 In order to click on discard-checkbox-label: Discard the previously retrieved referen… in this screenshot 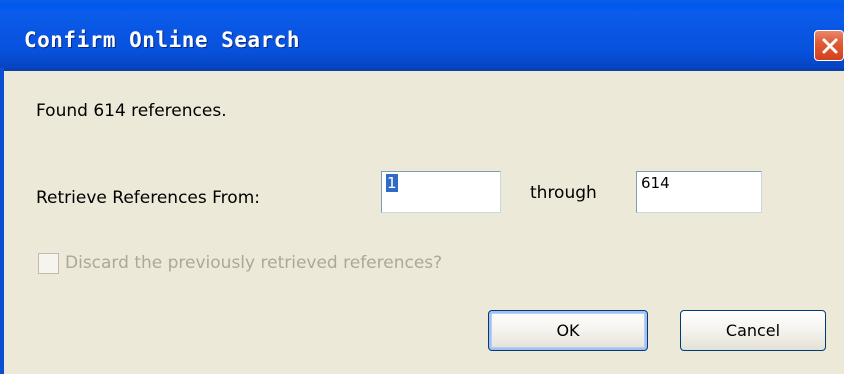, I will do `click(254, 263)`.